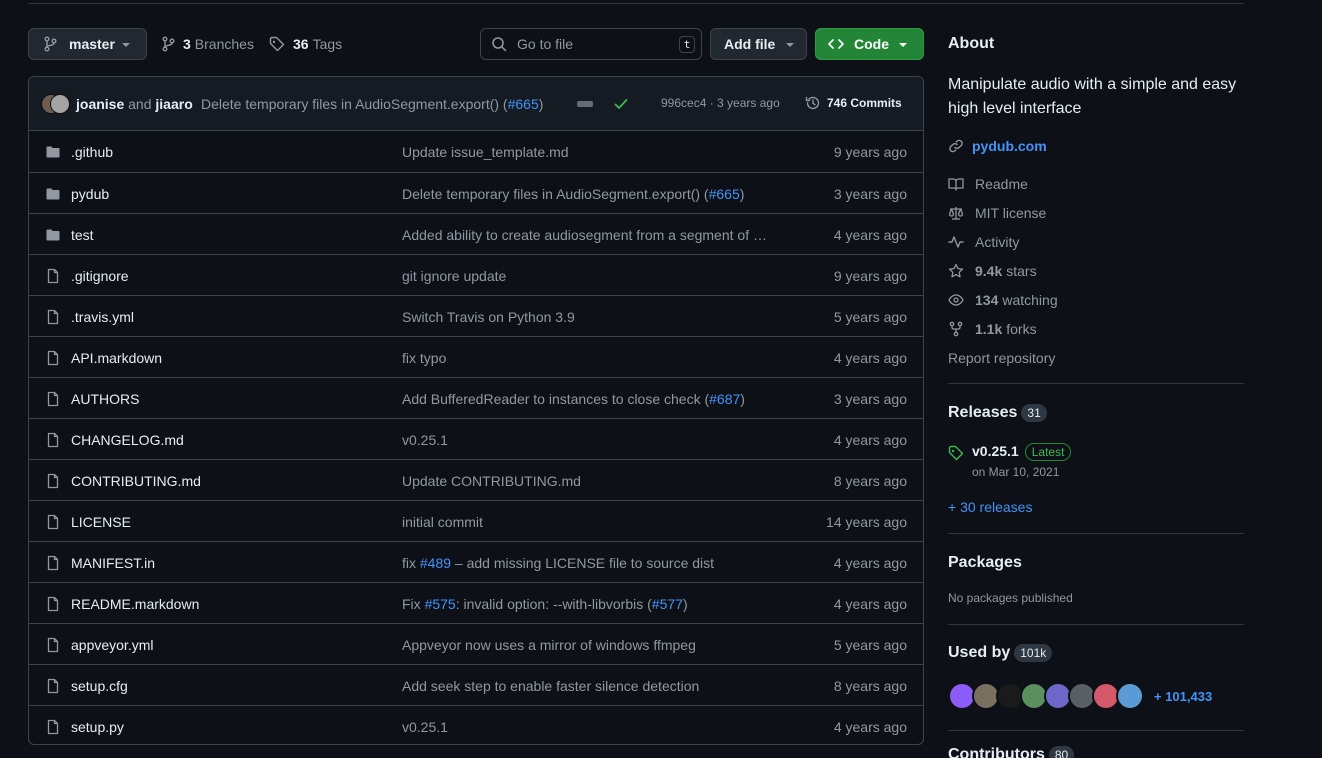 The image size is (1322, 758). Describe the element at coordinates (113, 563) in the screenshot. I see `file-name-link: MANIFEST.in` at that location.